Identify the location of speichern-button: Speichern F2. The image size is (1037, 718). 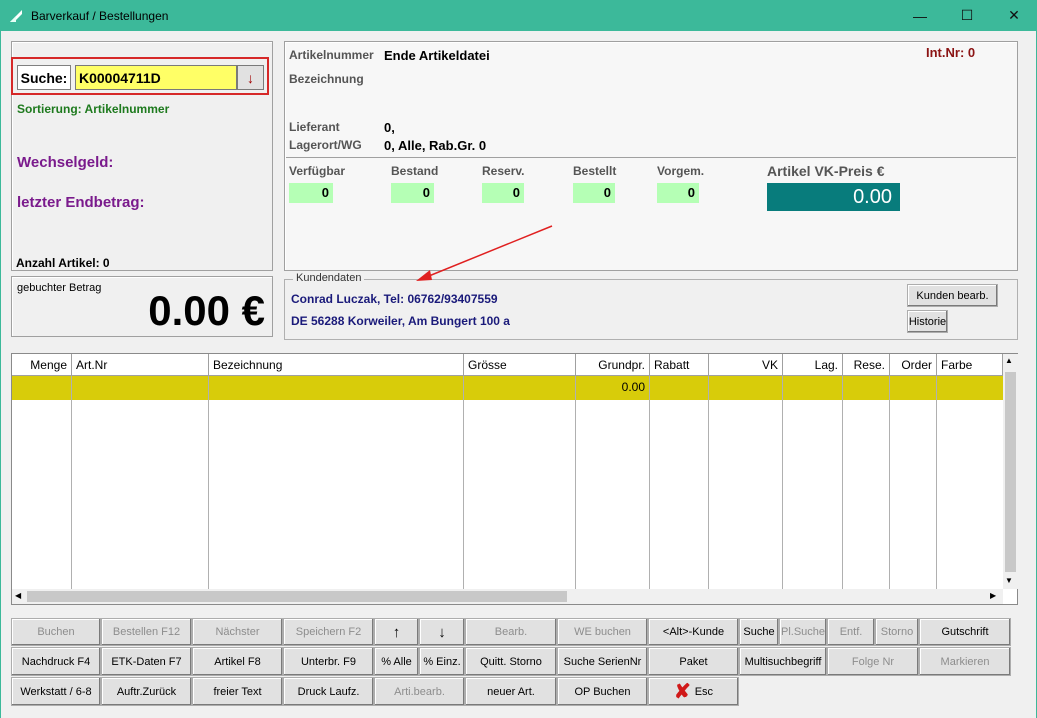
(328, 632).